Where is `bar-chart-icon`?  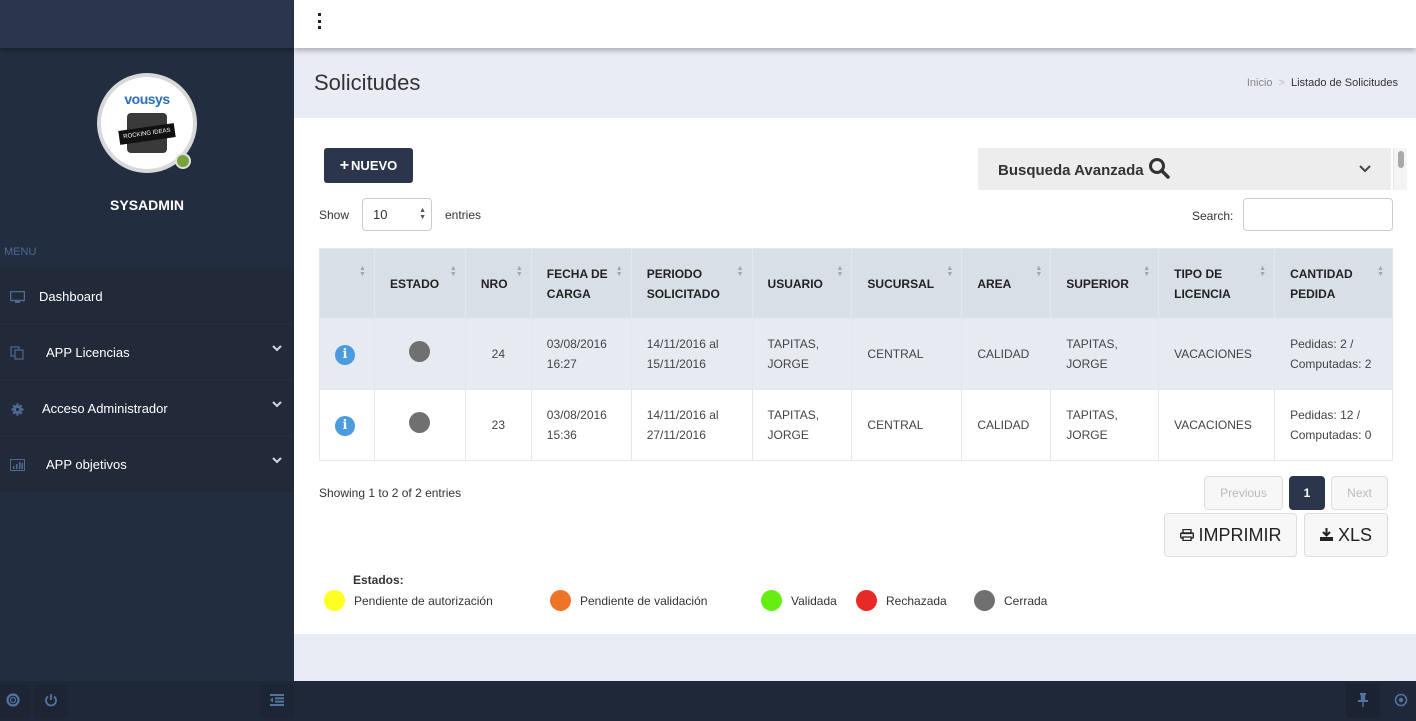 bar-chart-icon is located at coordinates (17, 465).